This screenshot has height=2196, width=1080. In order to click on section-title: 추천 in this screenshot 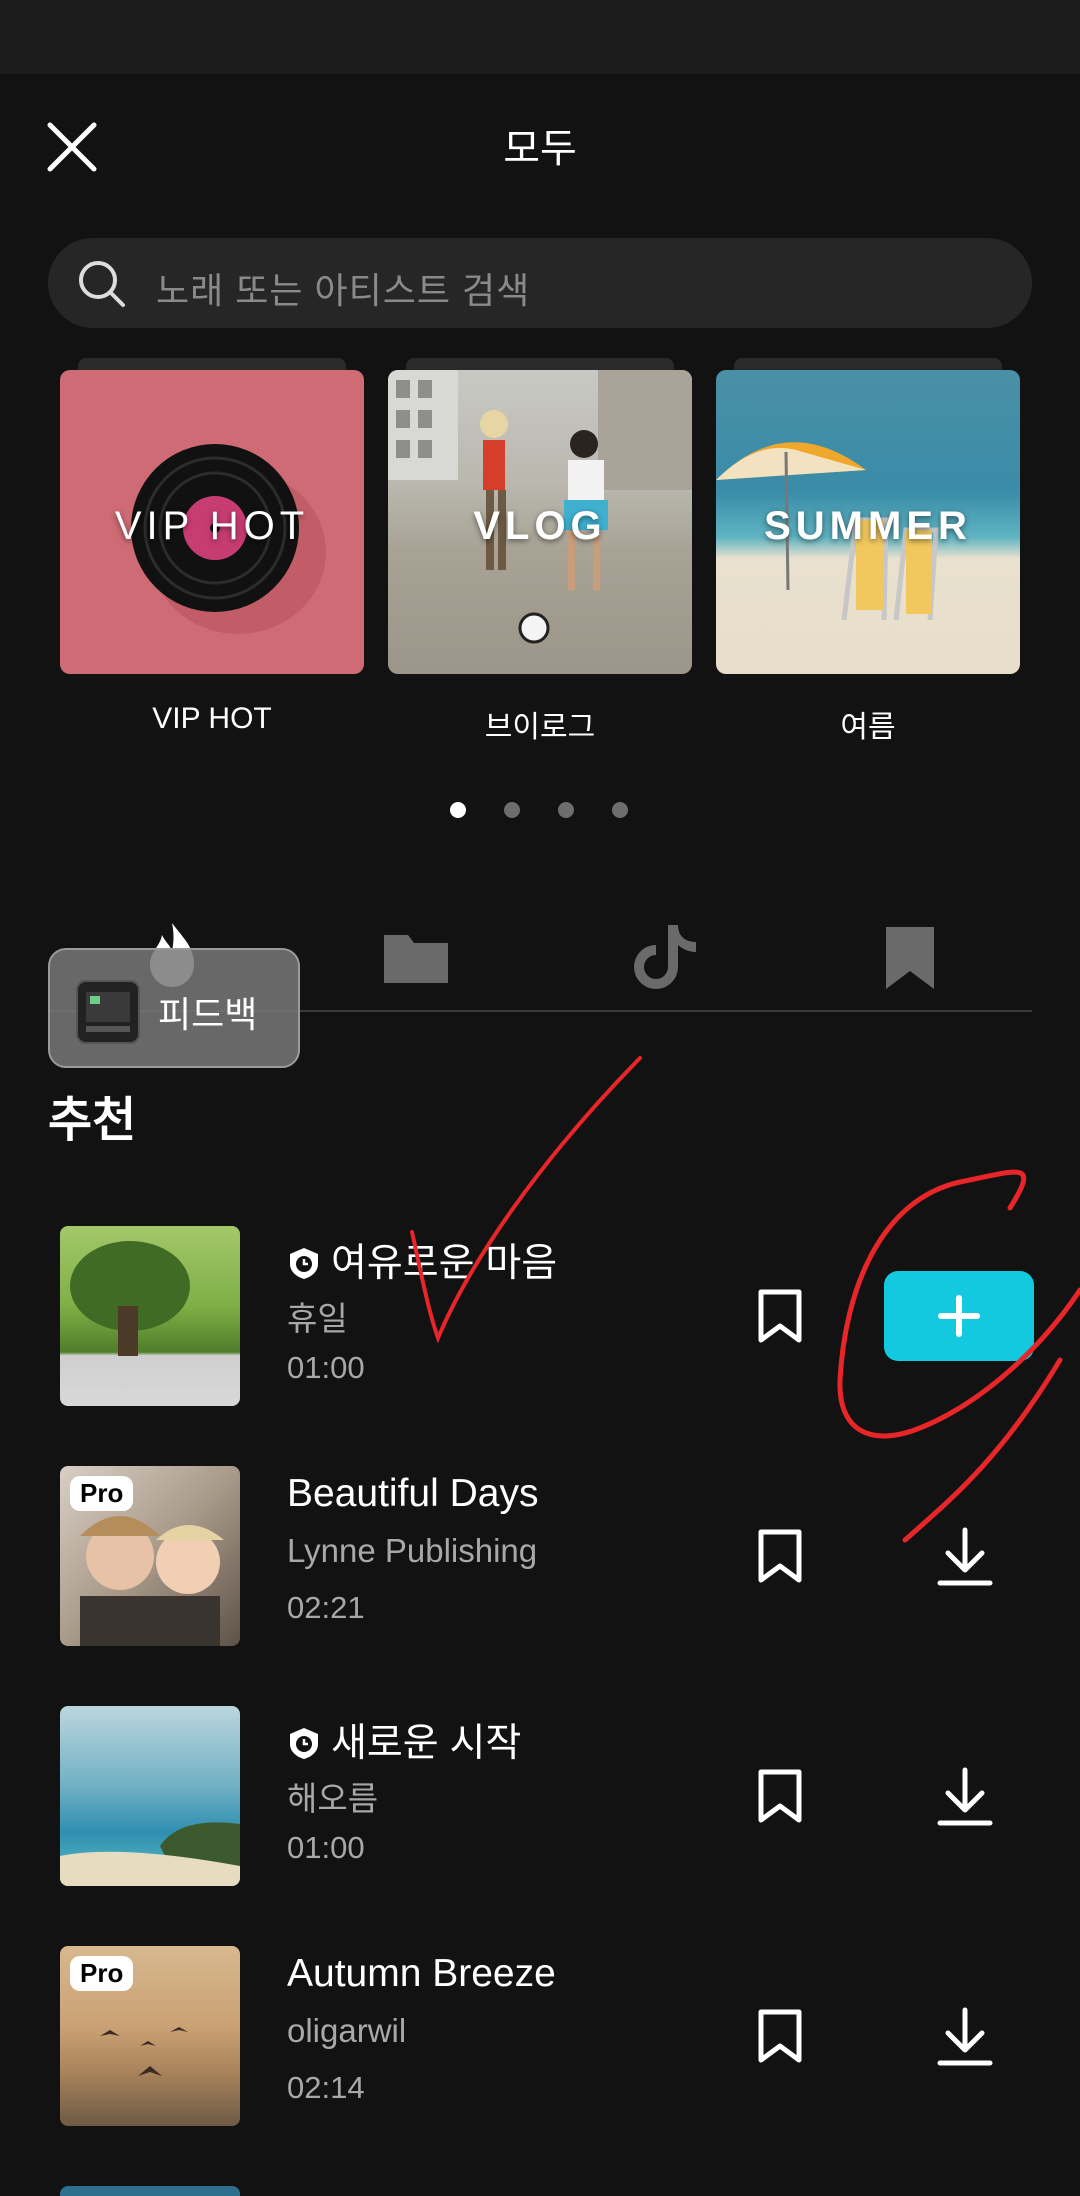, I will do `click(92, 1120)`.